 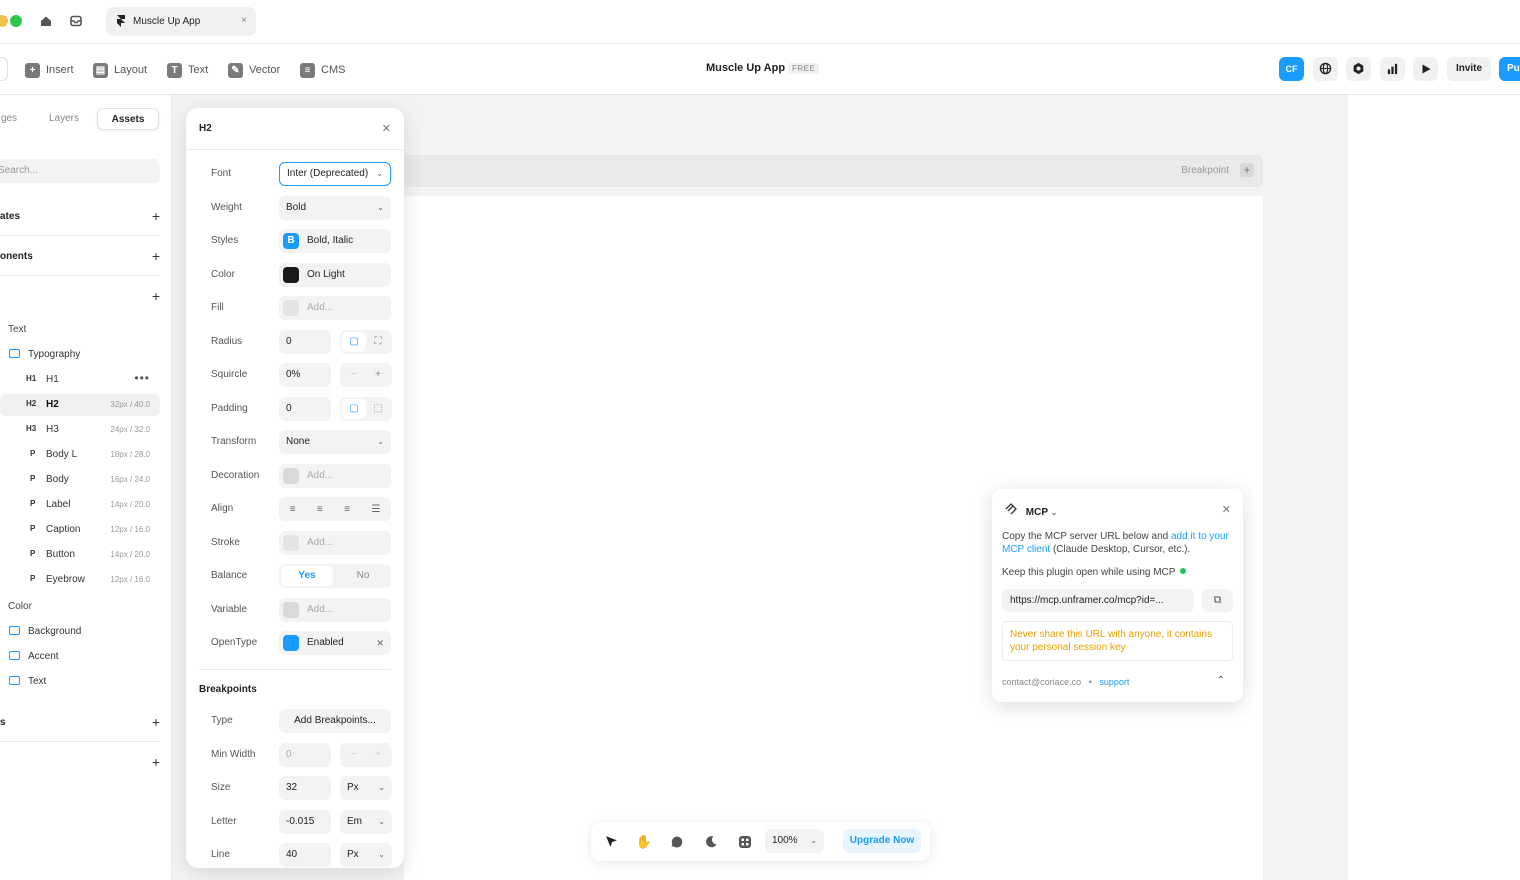 What do you see at coordinates (1247, 170) in the screenshot?
I see `add-breakpoint-plus-icon: +` at bounding box center [1247, 170].